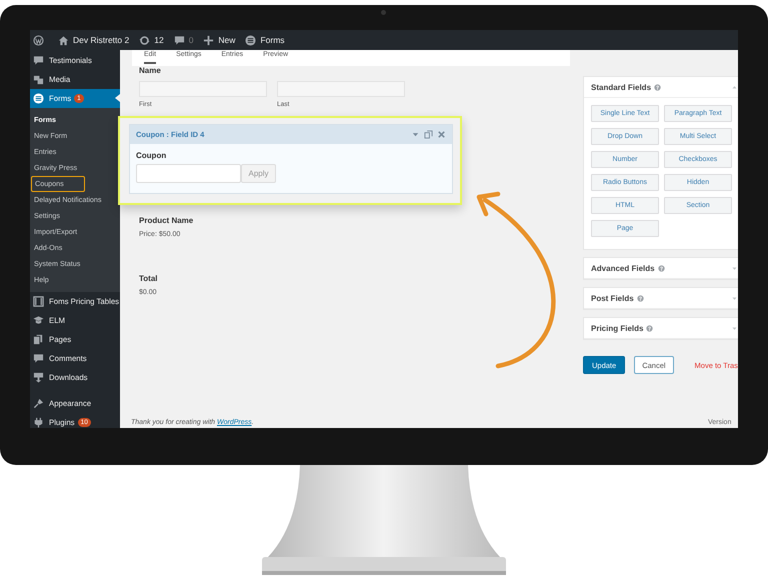 This screenshot has height=585, width=768. Describe the element at coordinates (152, 155) in the screenshot. I see `field-label: Coupon` at that location.